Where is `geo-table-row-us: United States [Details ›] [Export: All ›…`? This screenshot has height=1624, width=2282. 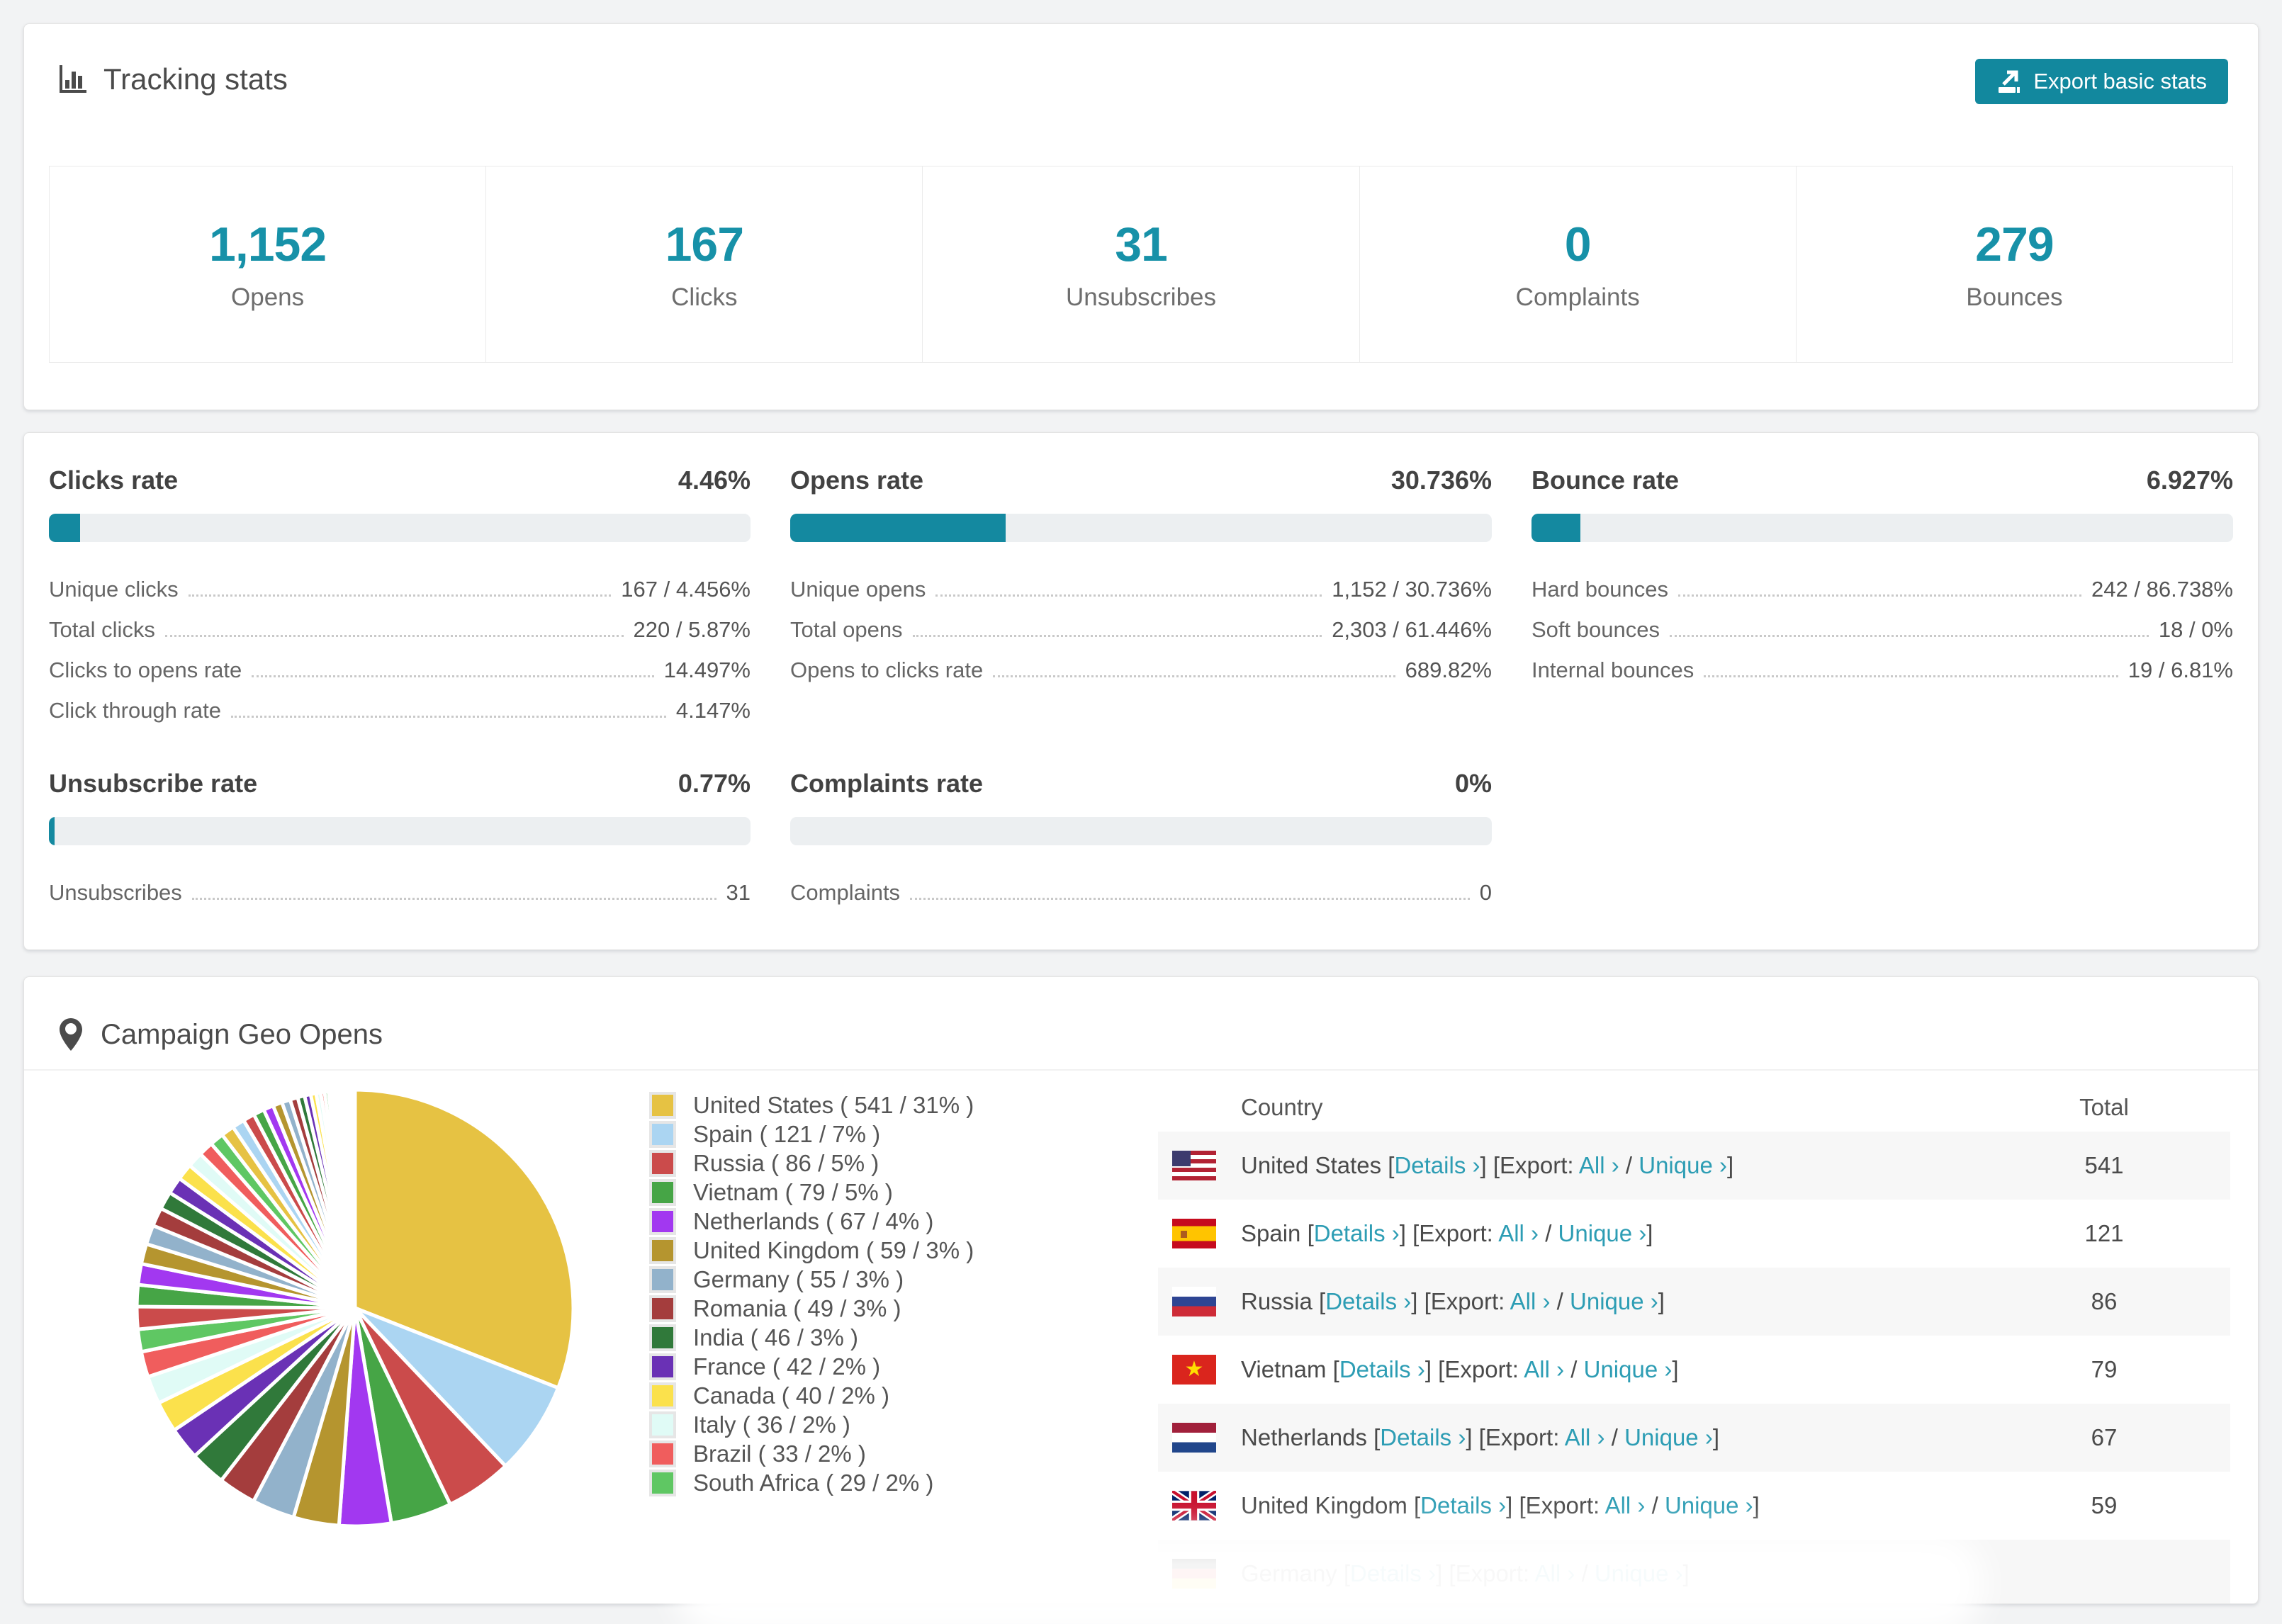 geo-table-row-us: United States [Details ›] [Export: All ›… is located at coordinates (1694, 1166).